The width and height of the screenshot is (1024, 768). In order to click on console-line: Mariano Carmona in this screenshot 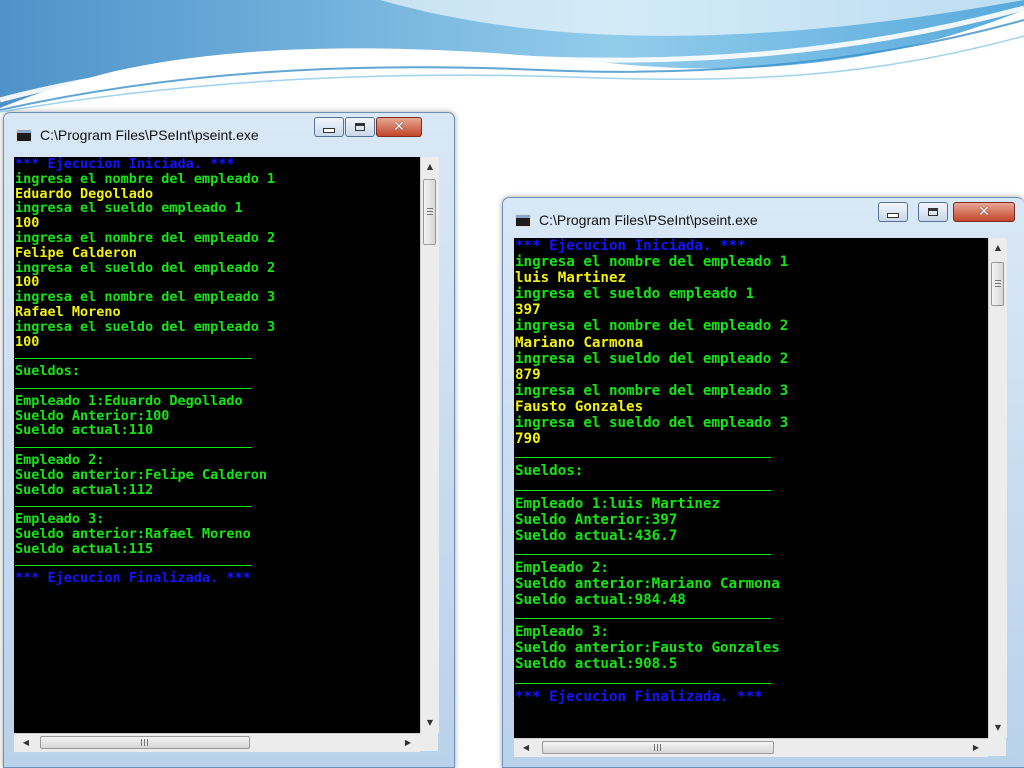, I will do `click(579, 342)`.